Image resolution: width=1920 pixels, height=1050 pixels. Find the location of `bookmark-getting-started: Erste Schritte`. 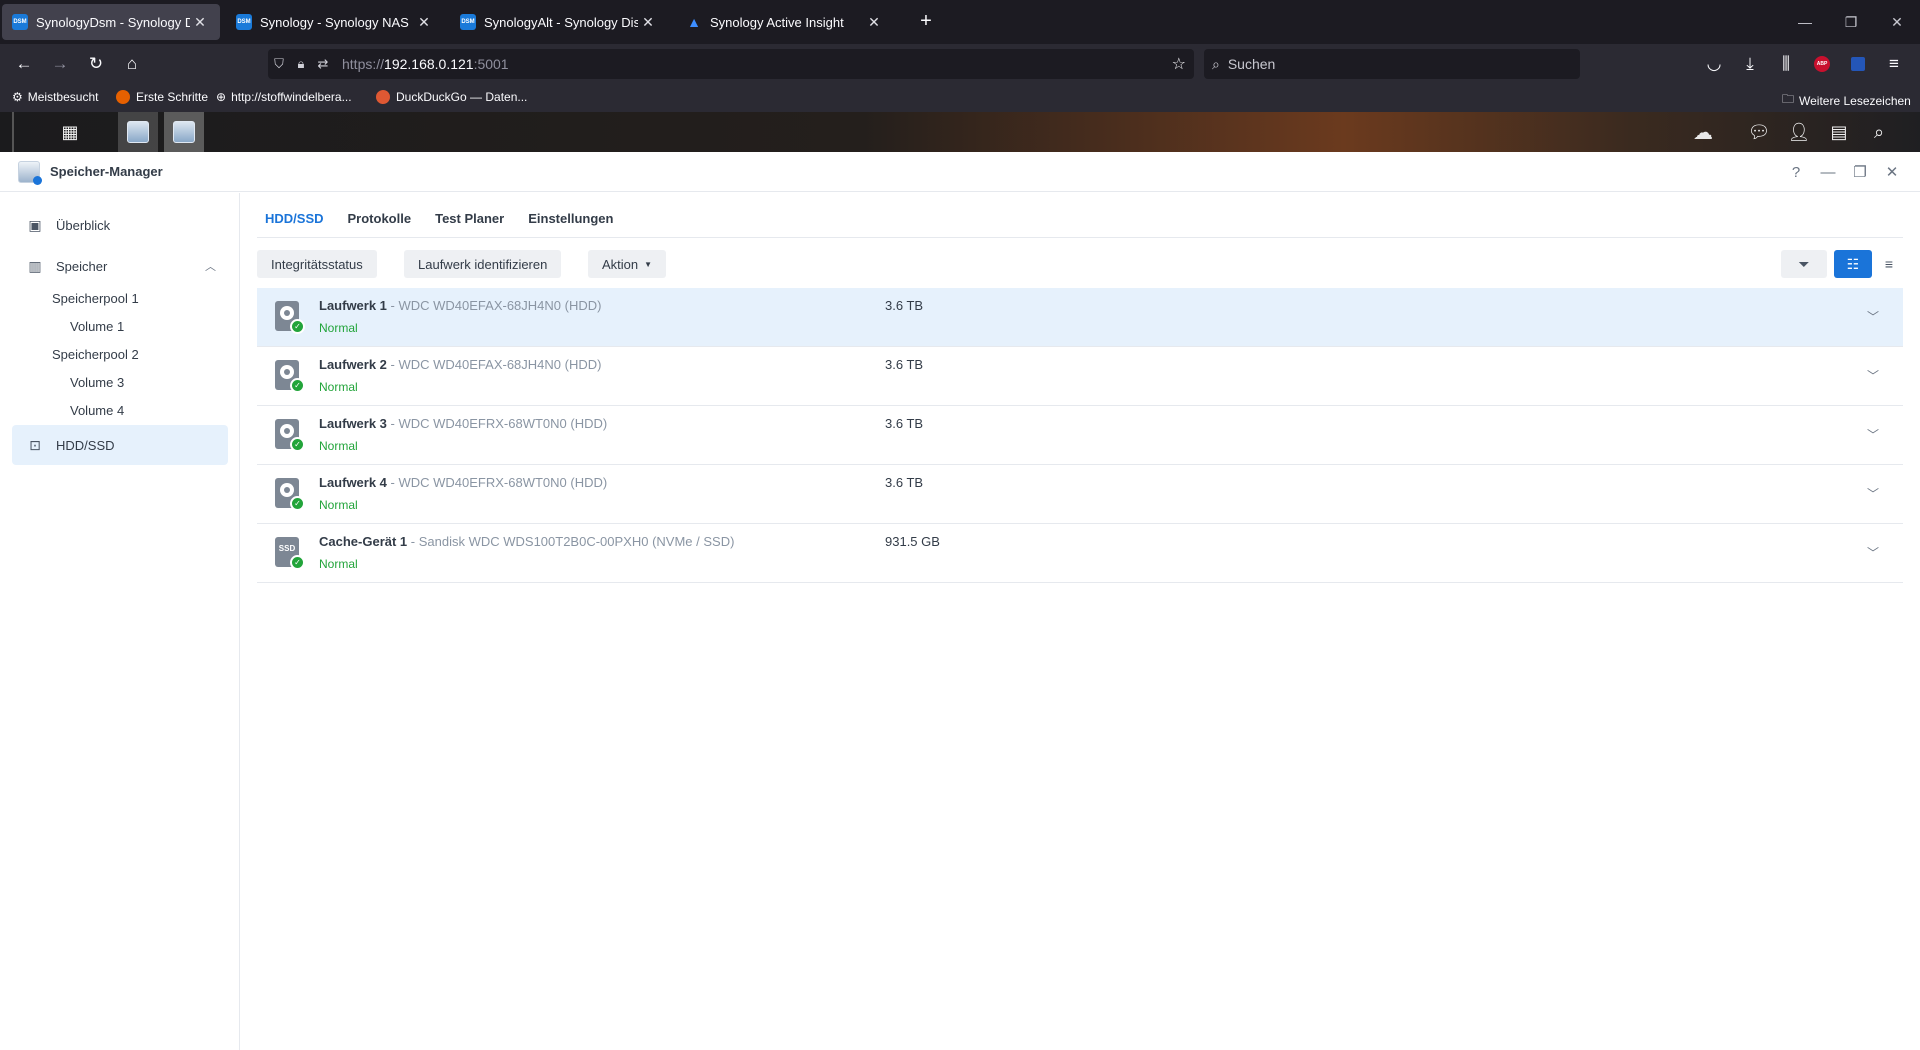

bookmark-getting-started: Erste Schritte is located at coordinates (162, 97).